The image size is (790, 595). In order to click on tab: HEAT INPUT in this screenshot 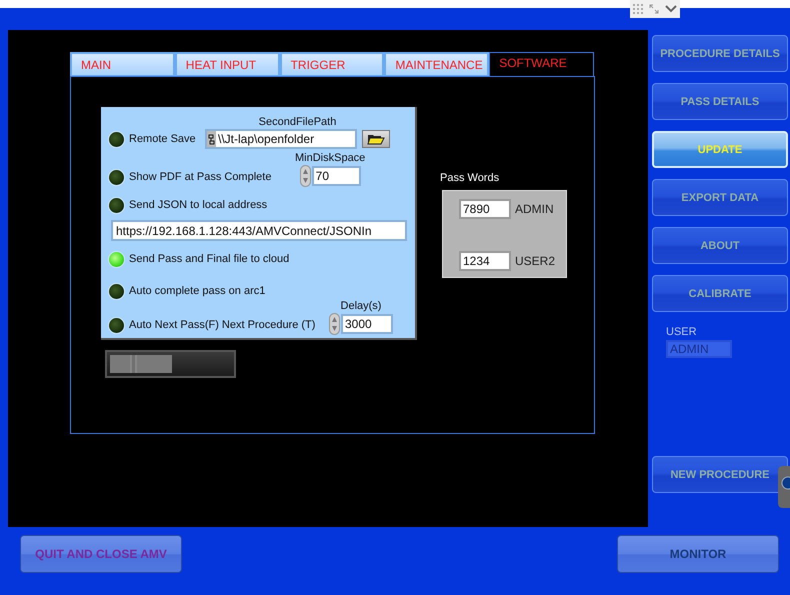, I will do `click(227, 64)`.